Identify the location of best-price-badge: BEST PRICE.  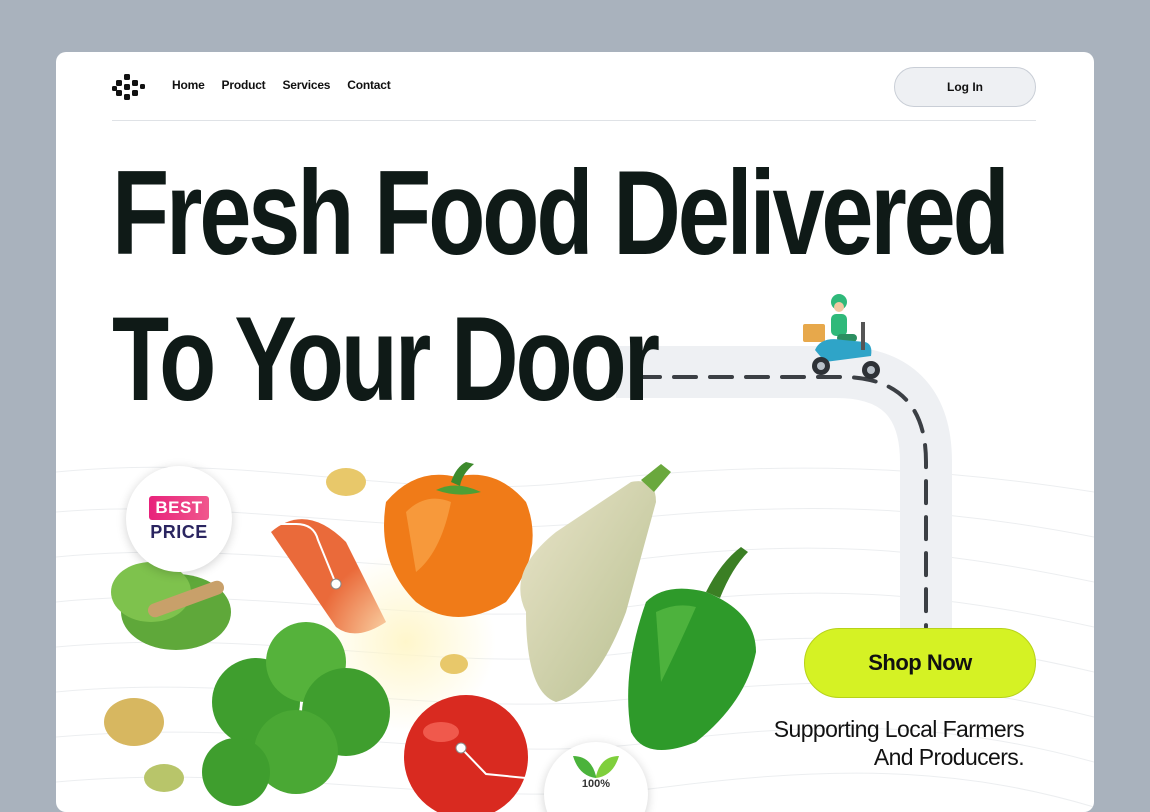
(179, 519).